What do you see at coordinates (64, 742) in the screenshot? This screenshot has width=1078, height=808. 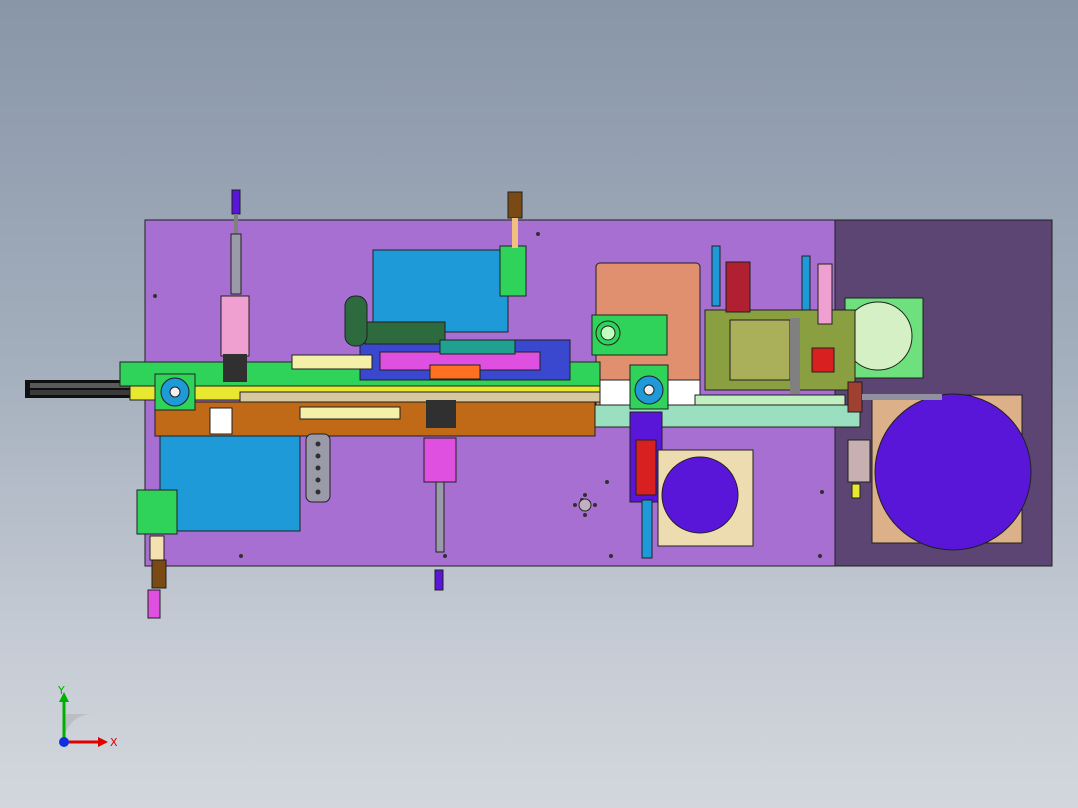 I see `origin-icon` at bounding box center [64, 742].